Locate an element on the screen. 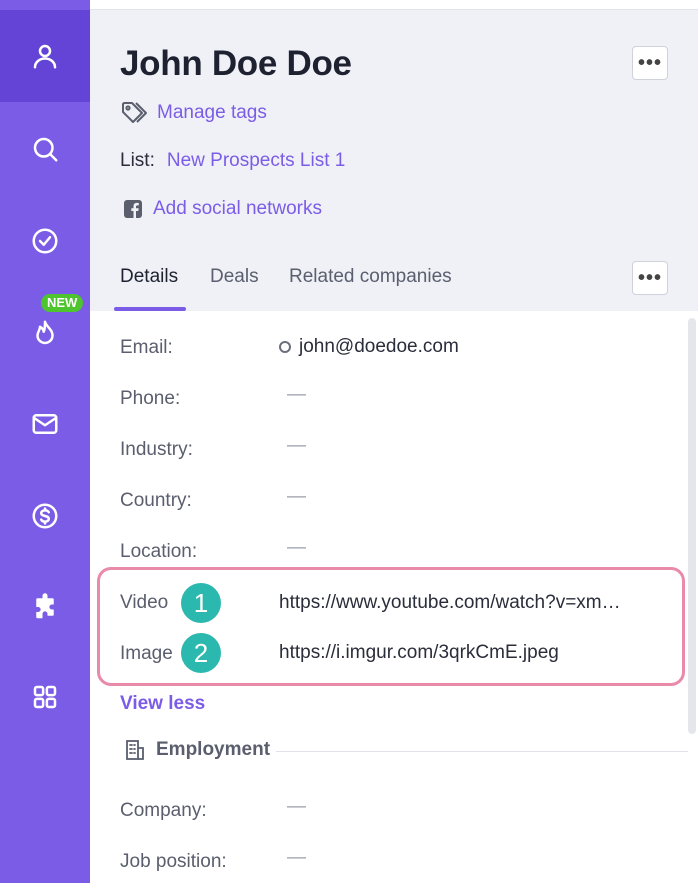 The height and width of the screenshot is (883, 698). sidebar-item-tasks is located at coordinates (45, 241).